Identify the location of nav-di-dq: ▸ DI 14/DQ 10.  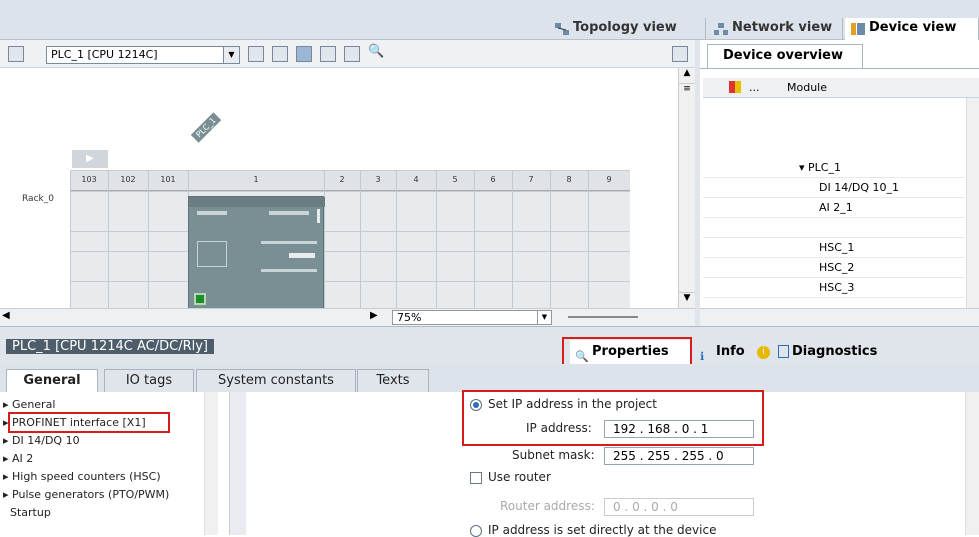
(41, 440).